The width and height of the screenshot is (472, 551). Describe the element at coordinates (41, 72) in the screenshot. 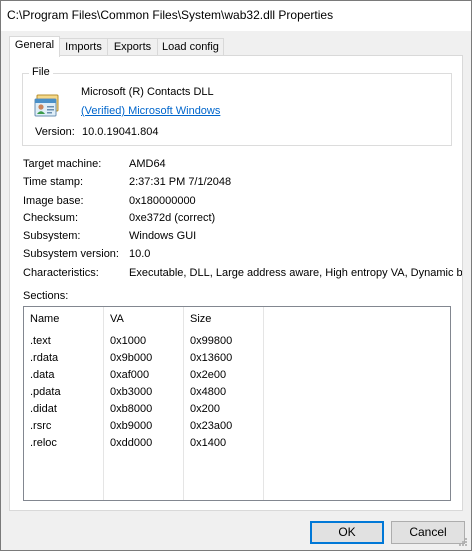

I see `file-group-label: File` at that location.